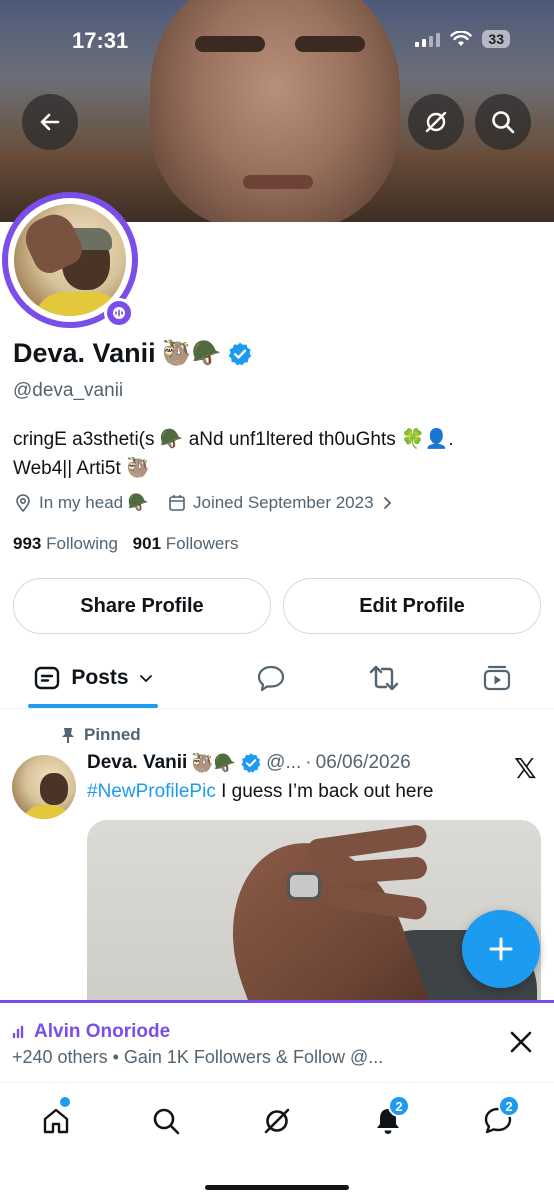  What do you see at coordinates (84, 353) in the screenshot?
I see `display-name: Deva. Vanii` at bounding box center [84, 353].